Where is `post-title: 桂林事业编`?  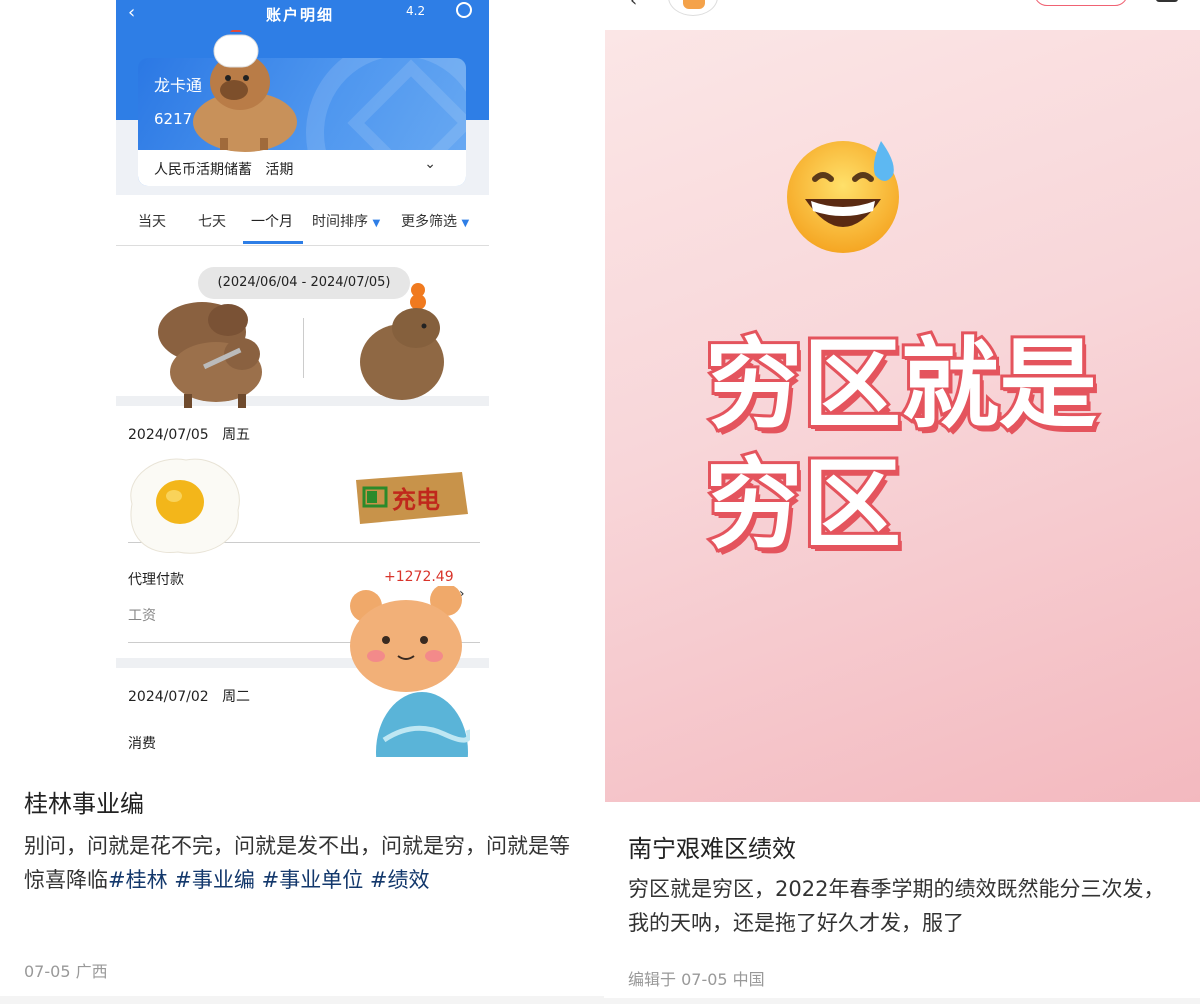 post-title: 桂林事业编 is located at coordinates (84, 801).